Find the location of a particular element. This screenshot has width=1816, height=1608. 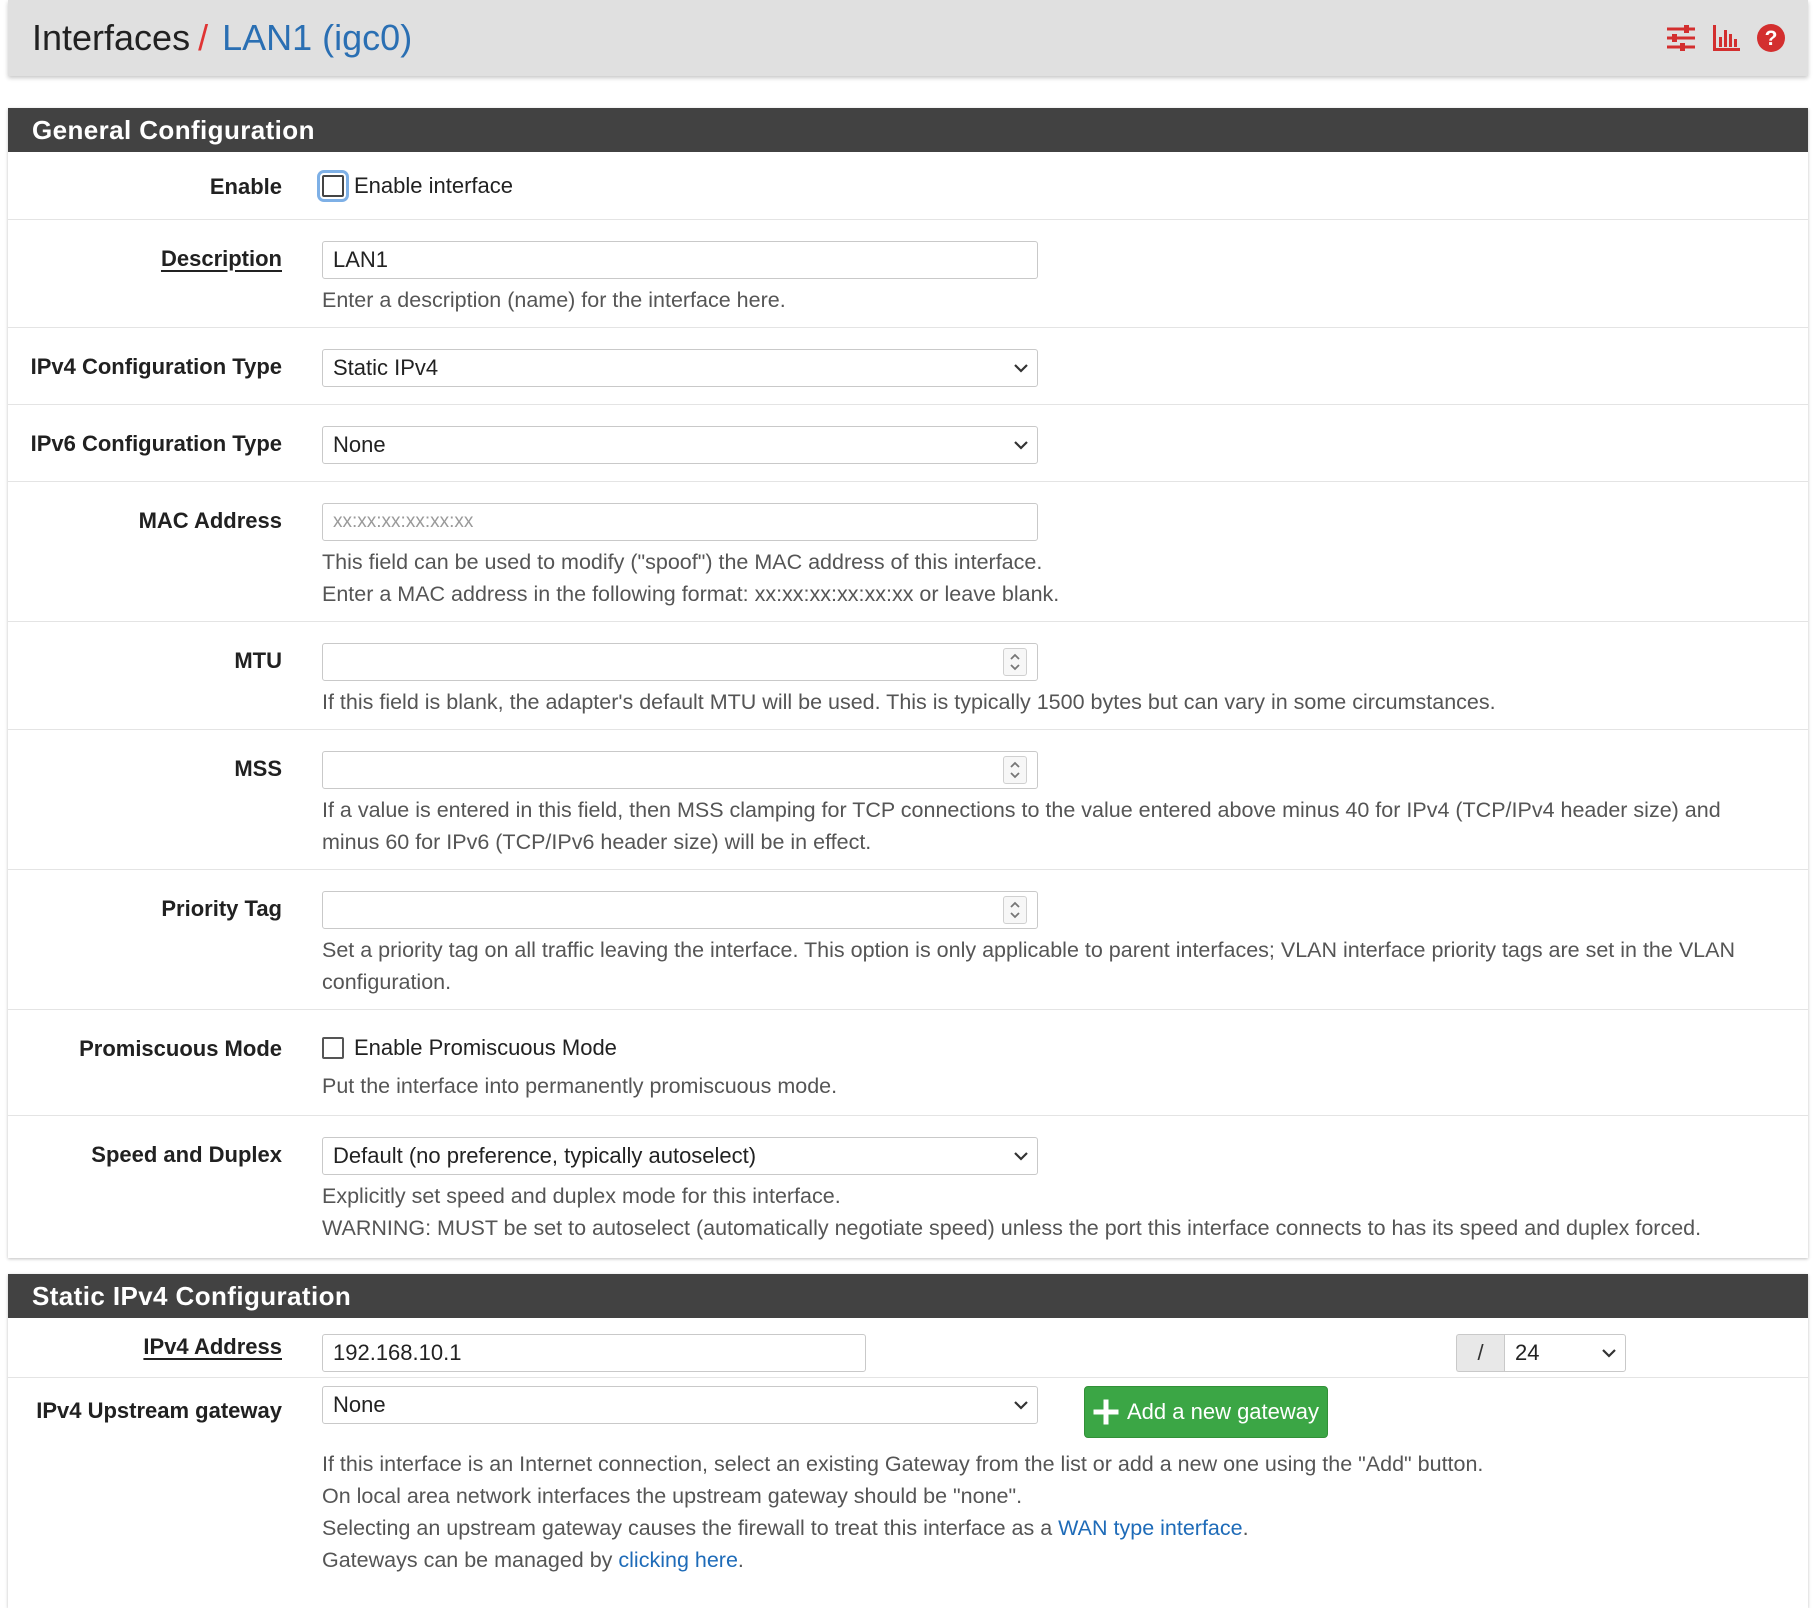

bar-chart-icon is located at coordinates (1726, 38).